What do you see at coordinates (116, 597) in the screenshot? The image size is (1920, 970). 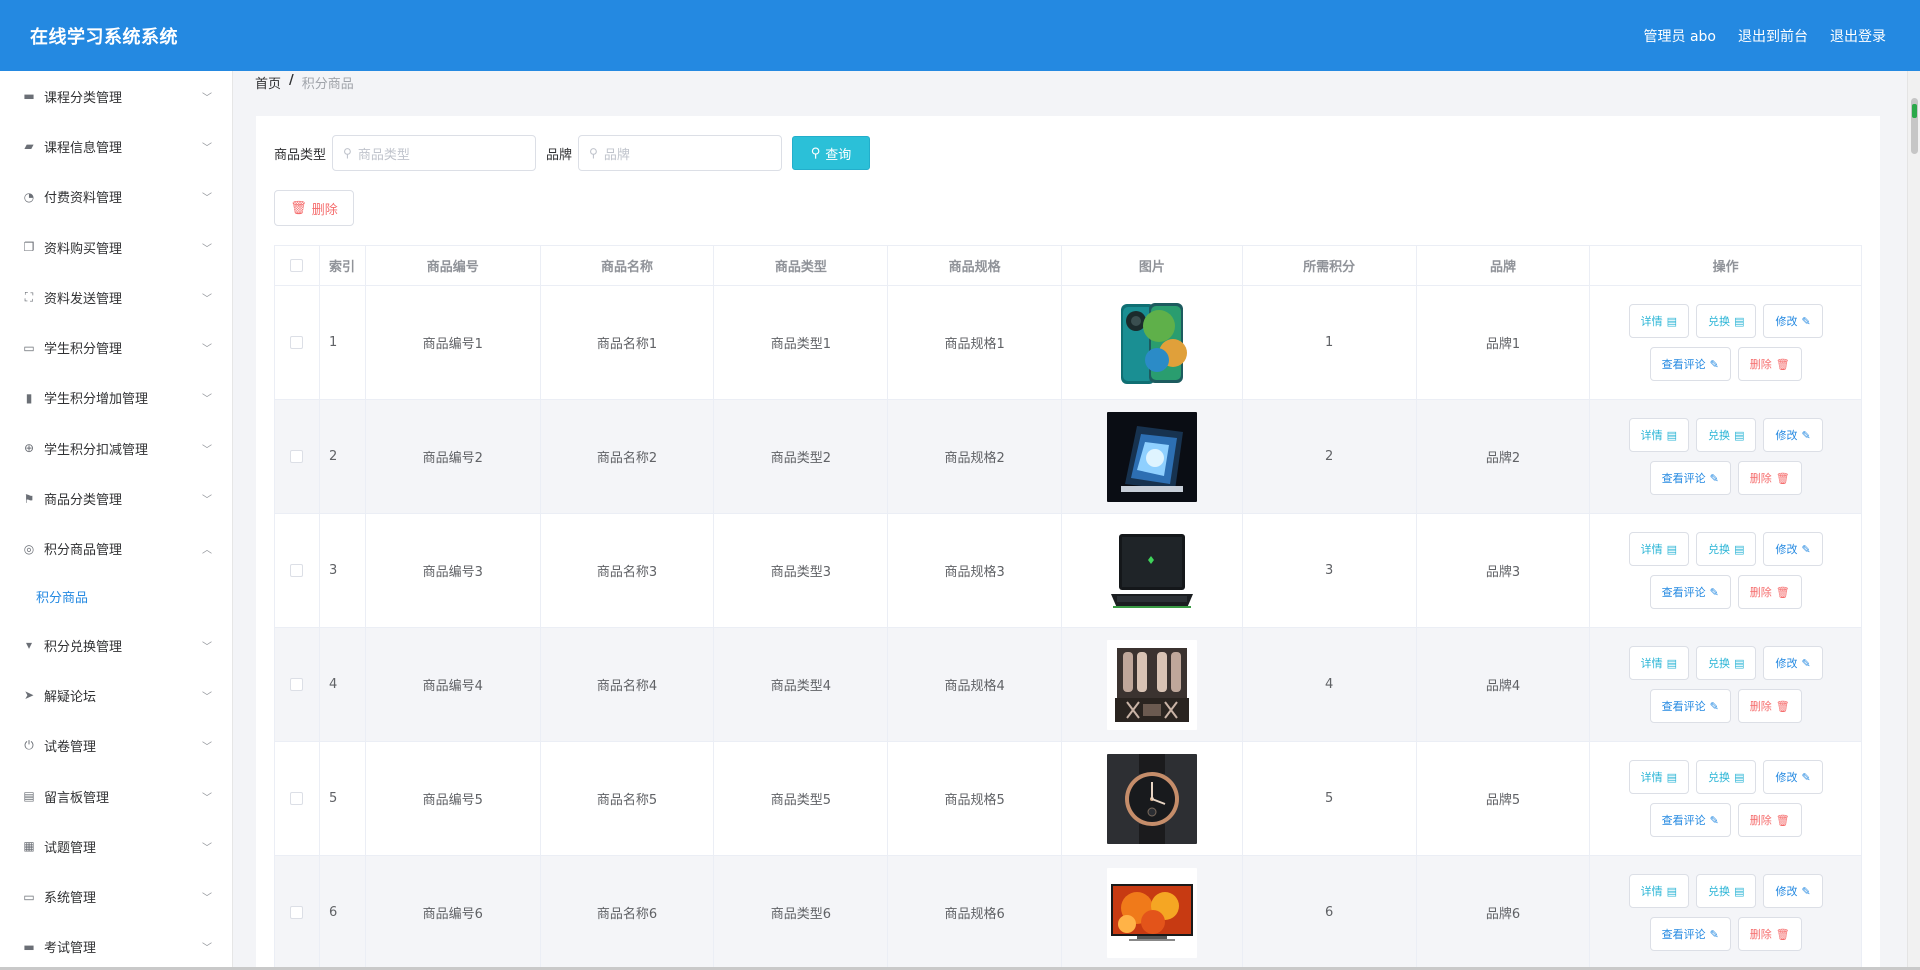 I see `sidebar-subitem-points-goods: 积分商品` at bounding box center [116, 597].